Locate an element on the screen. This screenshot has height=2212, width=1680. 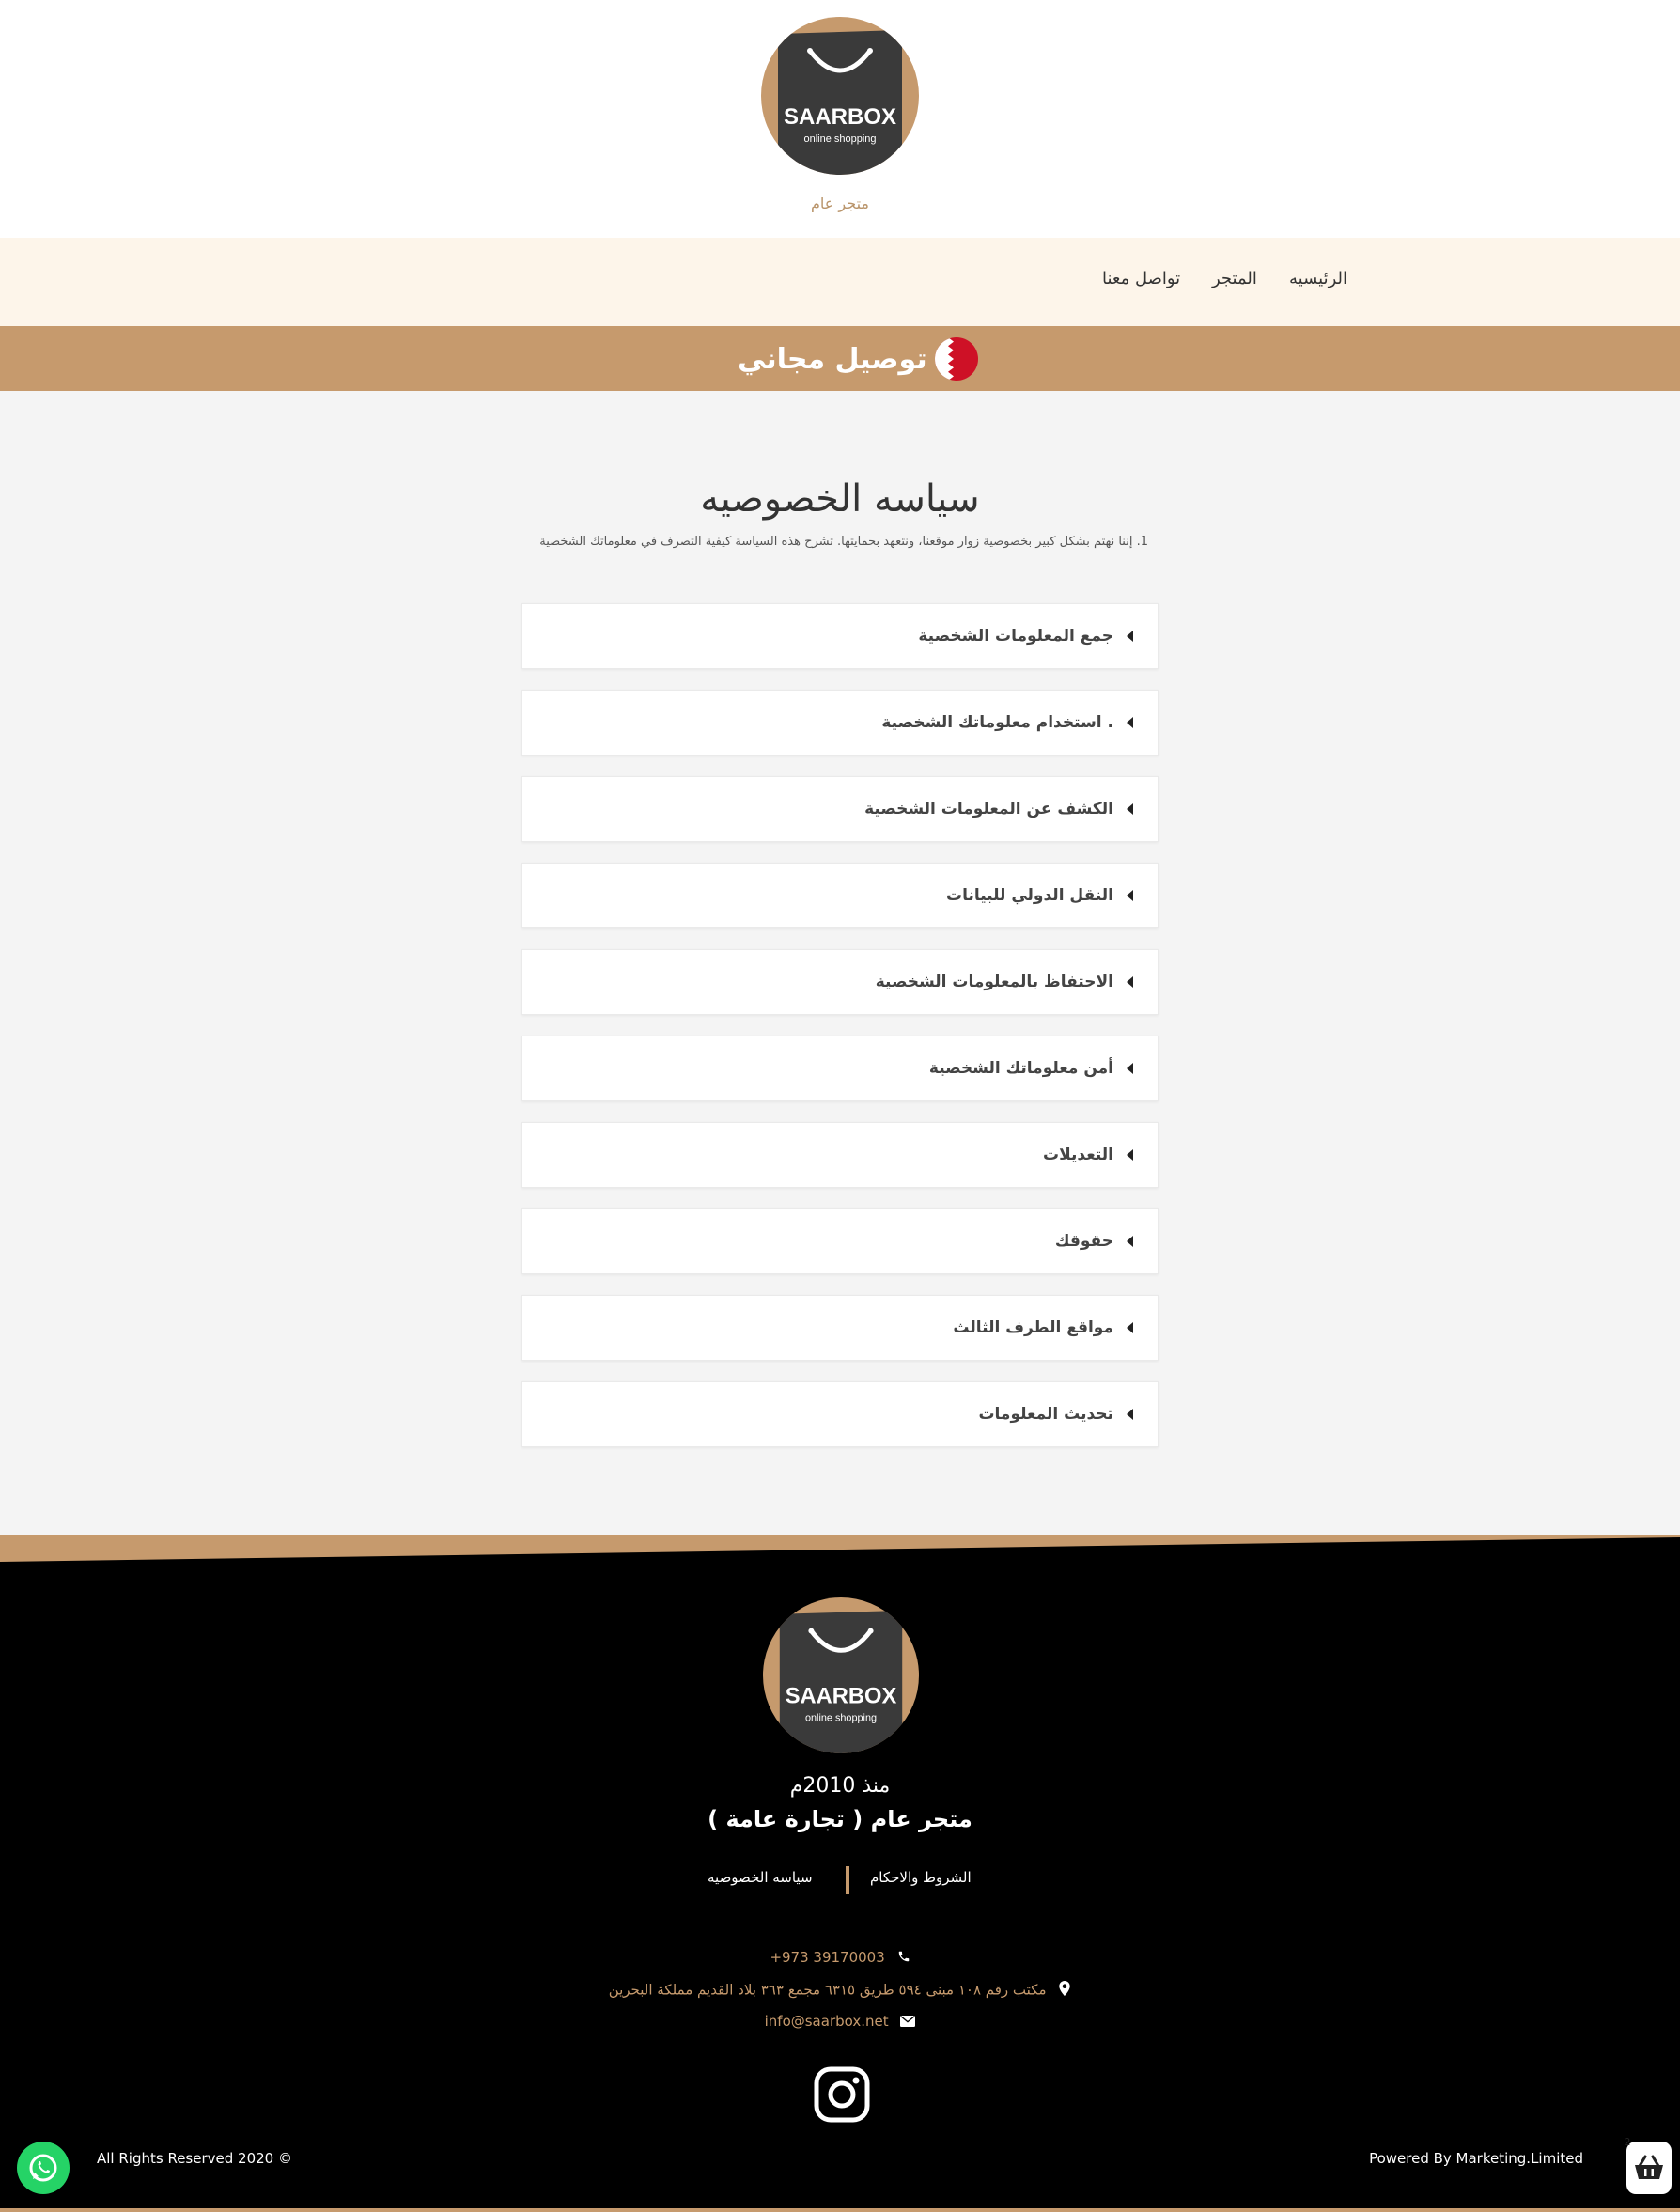
site-header: SAARBOX online shopping متجر عام is located at coordinates (840, 119).